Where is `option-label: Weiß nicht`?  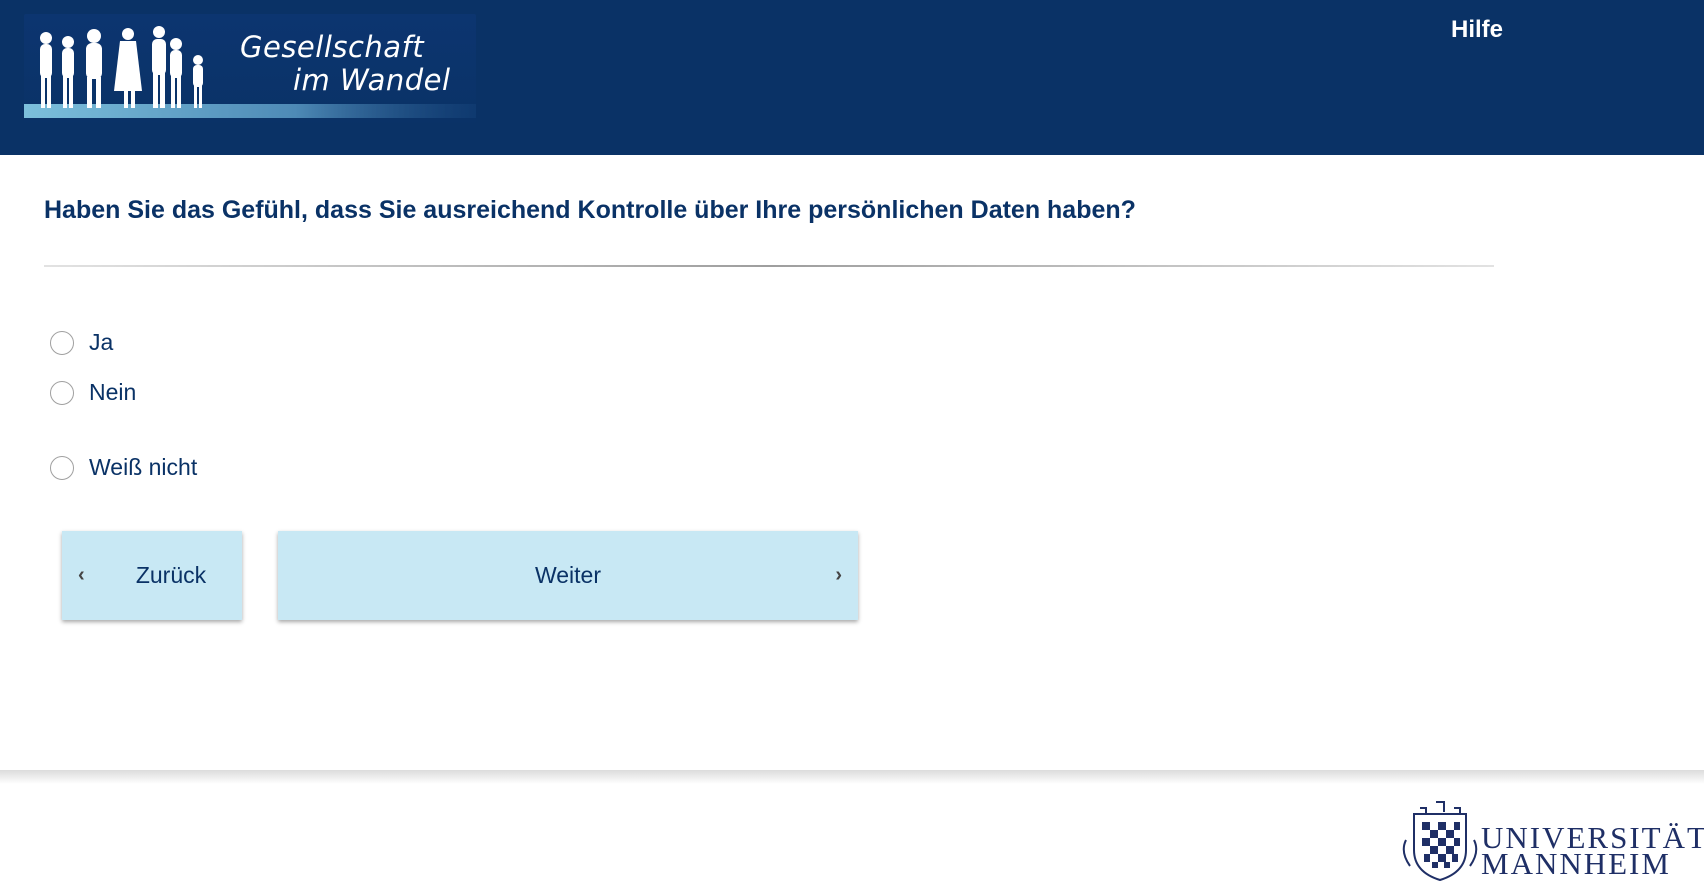 option-label: Weiß nicht is located at coordinates (143, 467).